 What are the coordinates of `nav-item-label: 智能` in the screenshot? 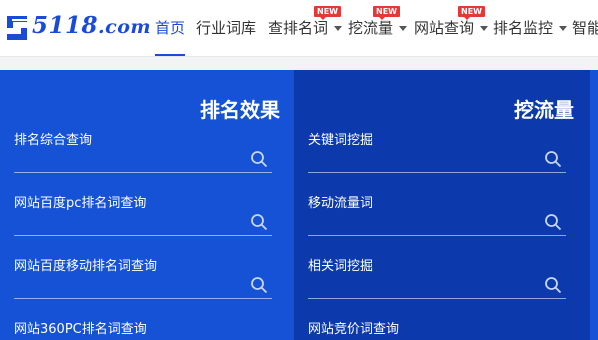 It's located at (585, 28).